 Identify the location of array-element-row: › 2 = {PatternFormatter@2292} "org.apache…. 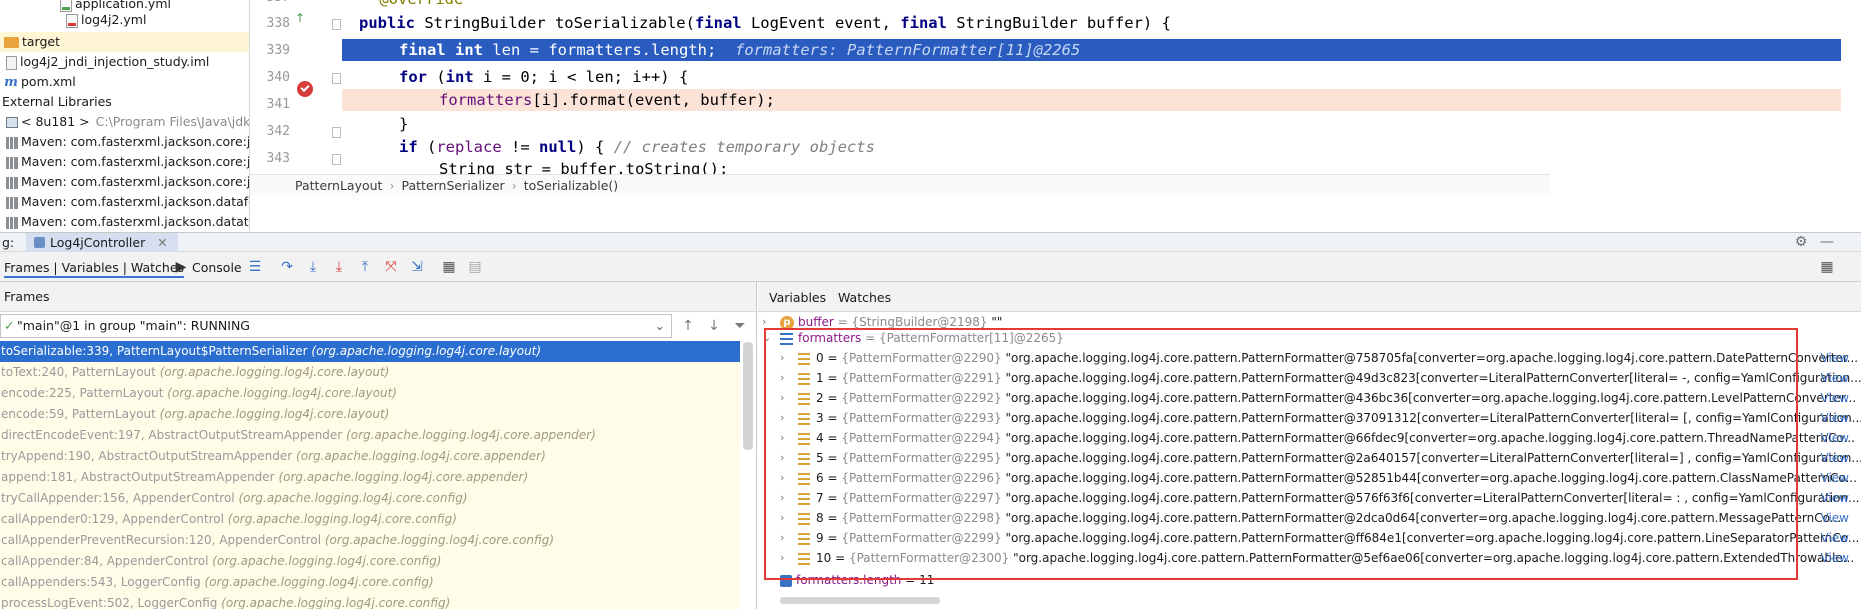
(1309, 398).